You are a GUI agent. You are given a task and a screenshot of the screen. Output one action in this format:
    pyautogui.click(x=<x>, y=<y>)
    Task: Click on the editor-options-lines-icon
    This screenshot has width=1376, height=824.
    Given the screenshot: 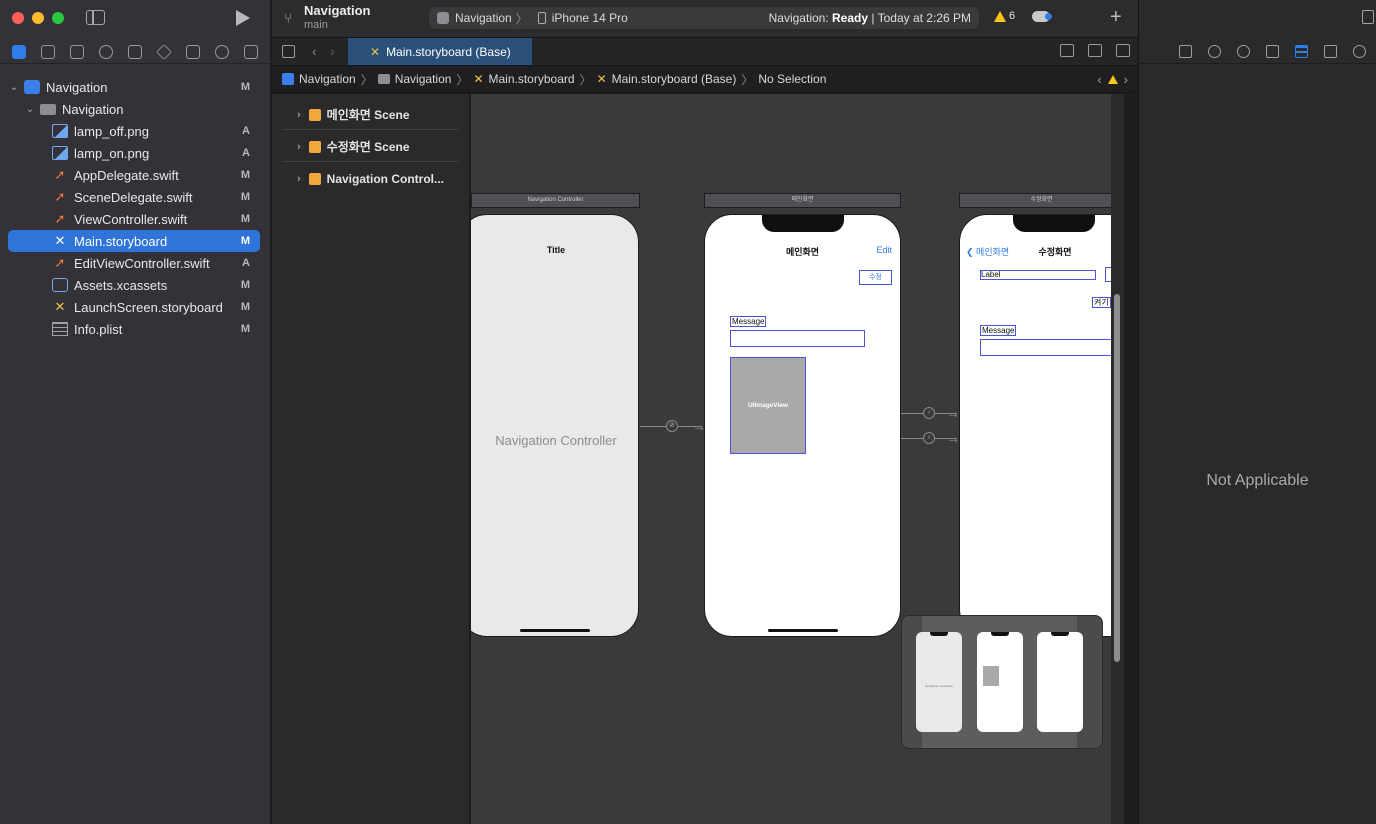 What is the action you would take?
    pyautogui.click(x=1095, y=50)
    